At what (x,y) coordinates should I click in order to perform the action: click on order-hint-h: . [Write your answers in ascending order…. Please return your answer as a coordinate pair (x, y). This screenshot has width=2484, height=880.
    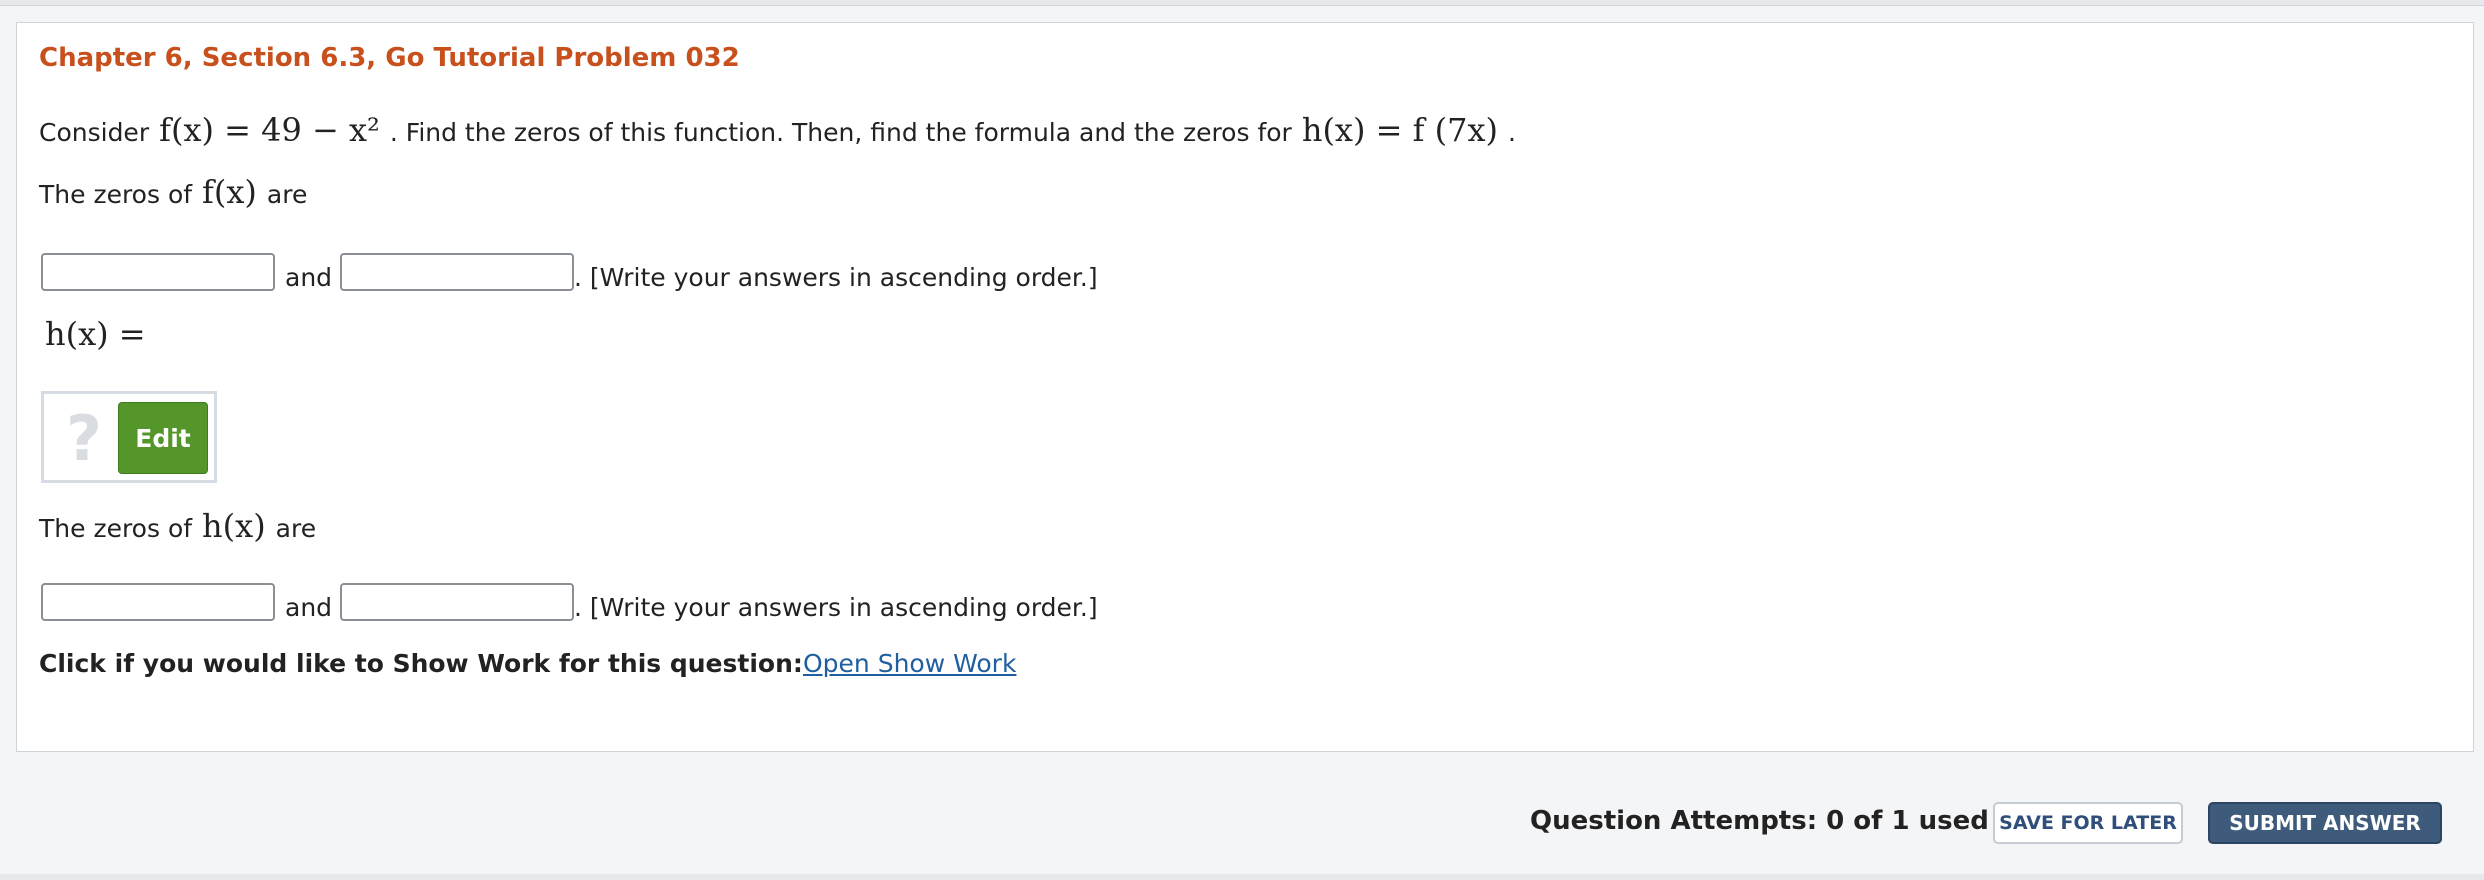
    Looking at the image, I should click on (836, 607).